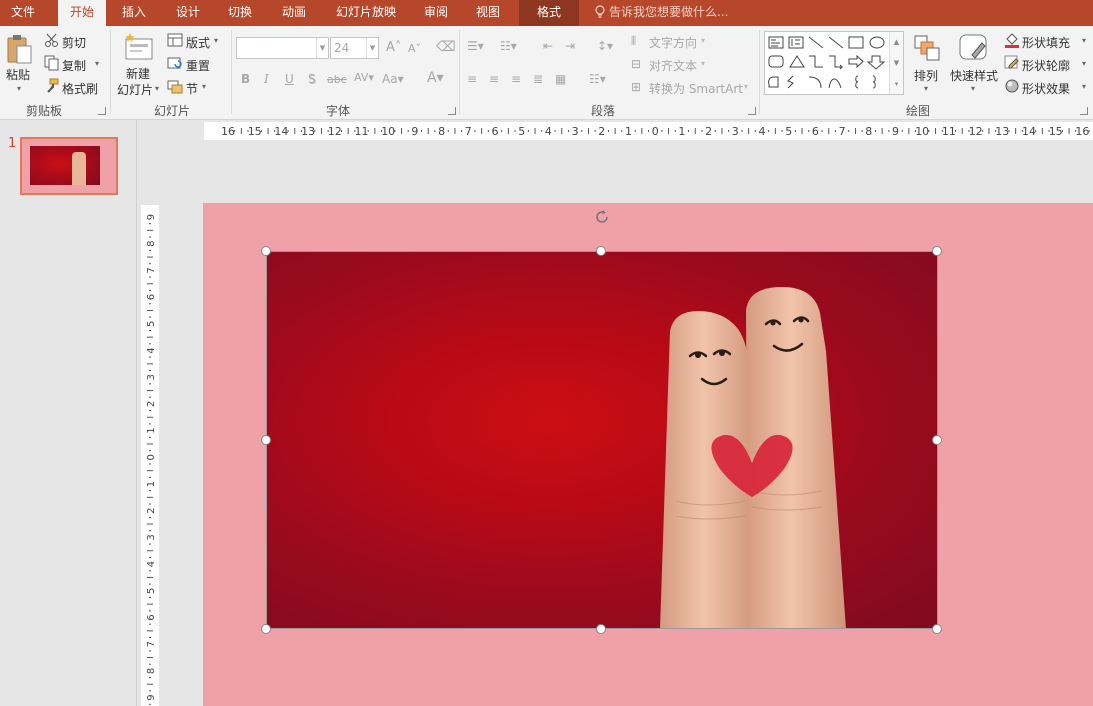 This screenshot has height=706, width=1093. Describe the element at coordinates (974, 65) in the screenshot. I see `quick-styles-button: 快速样式 ▾` at that location.